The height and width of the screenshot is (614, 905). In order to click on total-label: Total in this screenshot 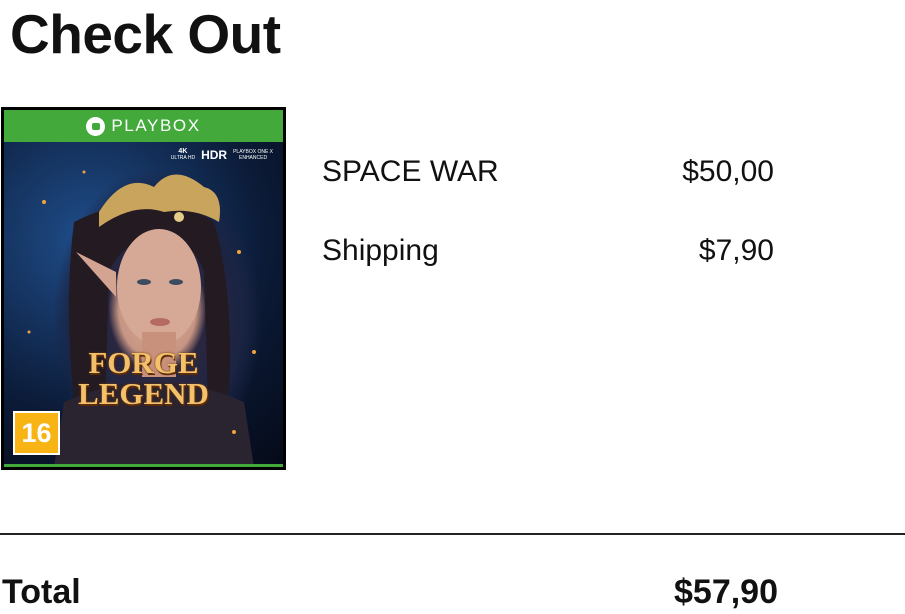, I will do `click(41, 591)`.